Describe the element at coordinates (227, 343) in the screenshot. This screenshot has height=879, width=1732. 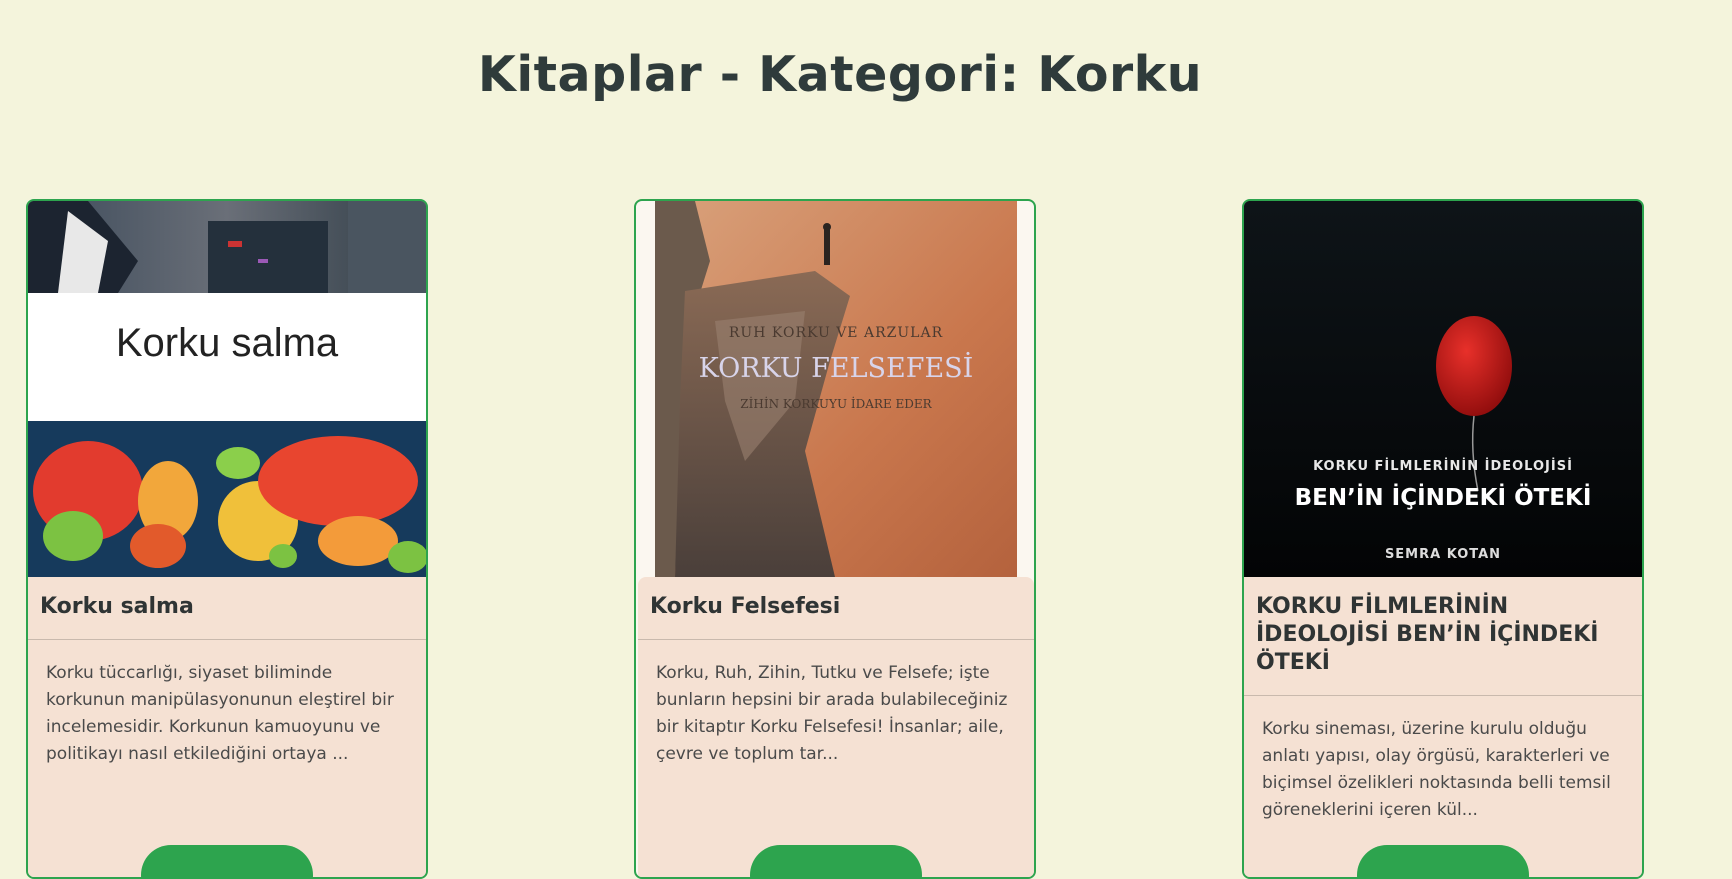
I see `cover-title-text: Korku salma` at that location.